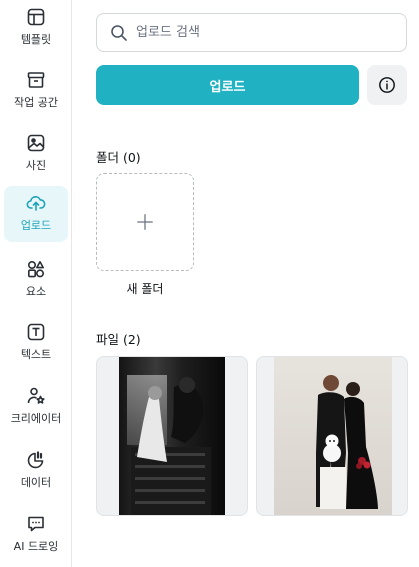  I want to click on chart-data-icon, so click(36, 460).